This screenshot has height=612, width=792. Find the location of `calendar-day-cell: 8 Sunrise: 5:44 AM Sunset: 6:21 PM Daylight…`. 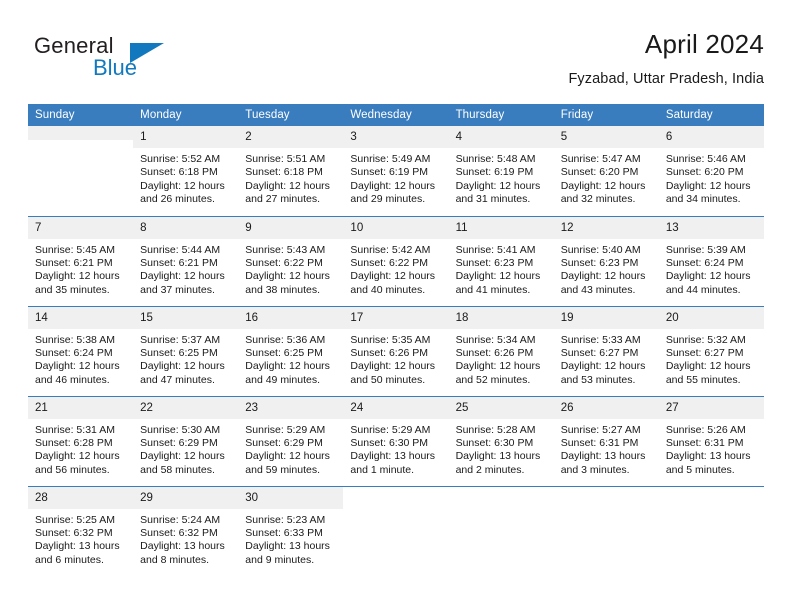

calendar-day-cell: 8 Sunrise: 5:44 AM Sunset: 6:21 PM Daylight… is located at coordinates (186, 260).